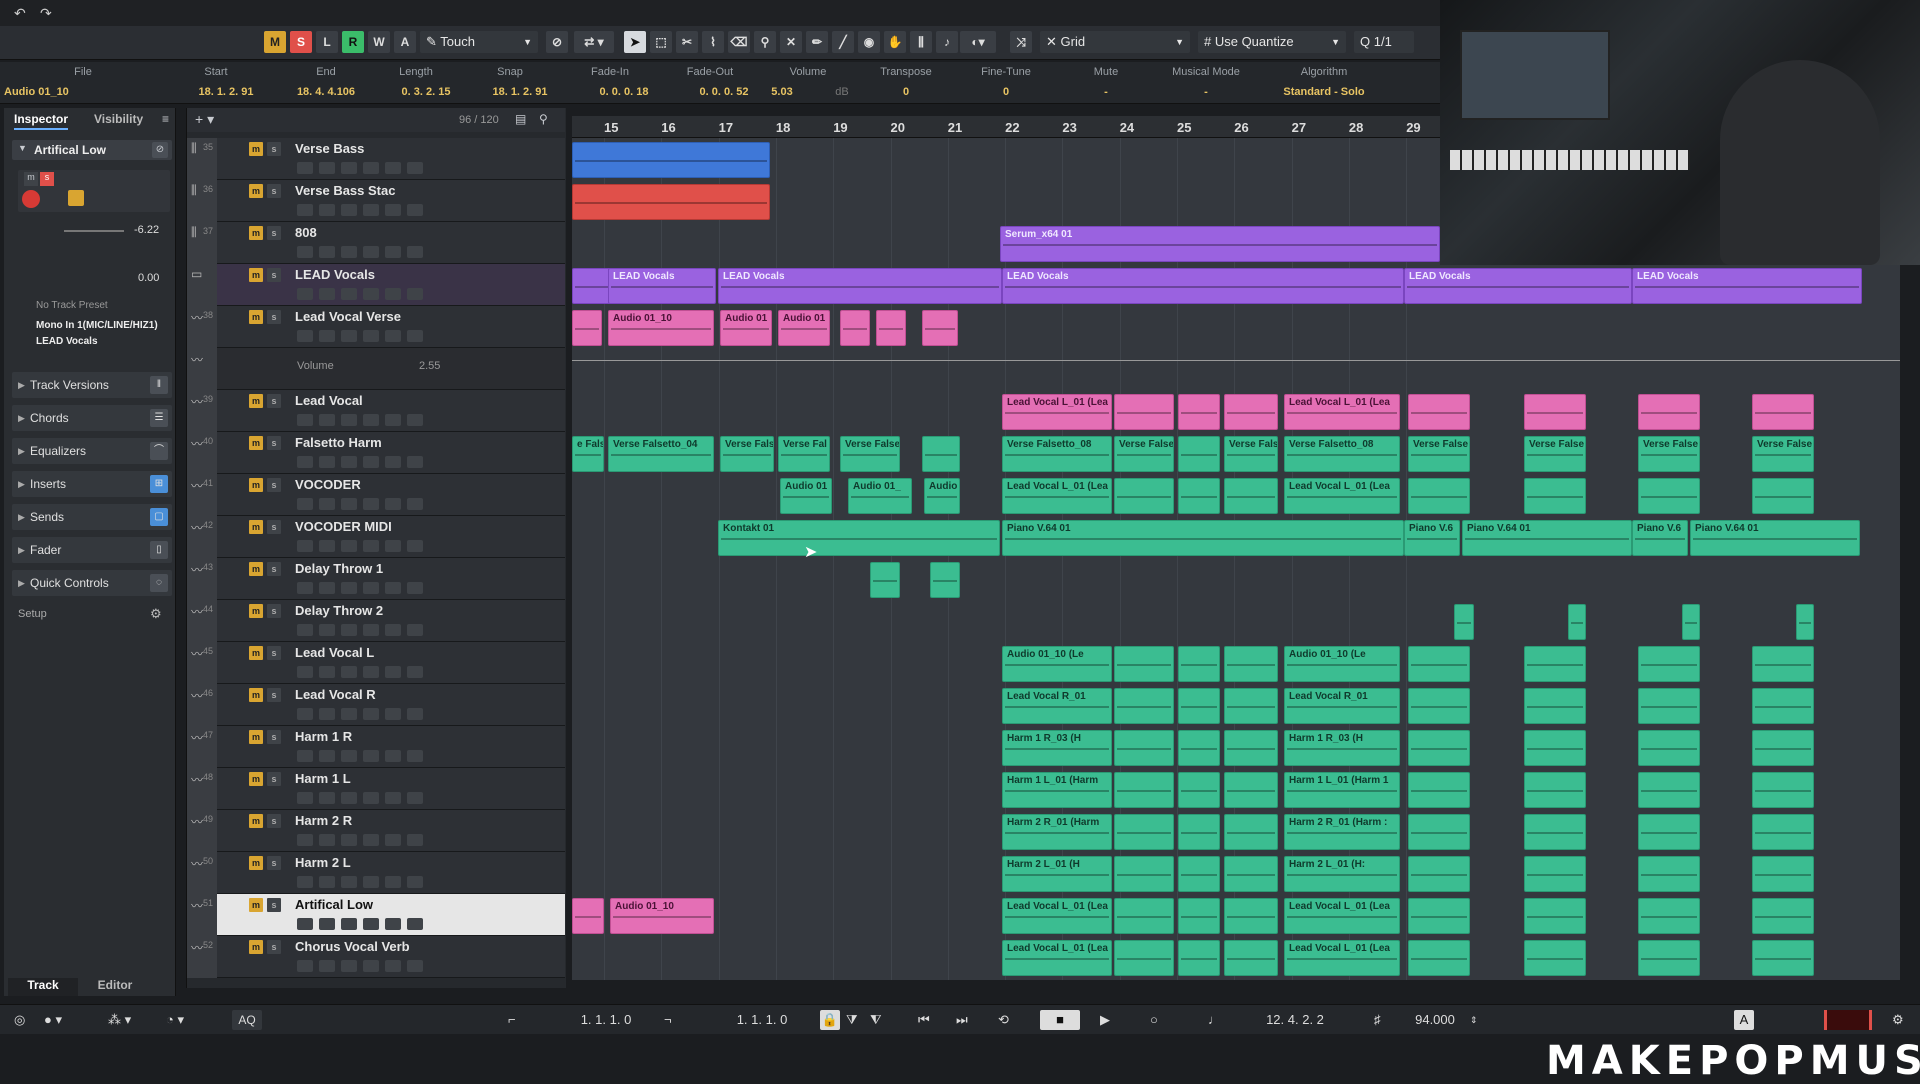 This screenshot has height=1084, width=1920. I want to click on object-selection-icon: ➤, so click(635, 42).